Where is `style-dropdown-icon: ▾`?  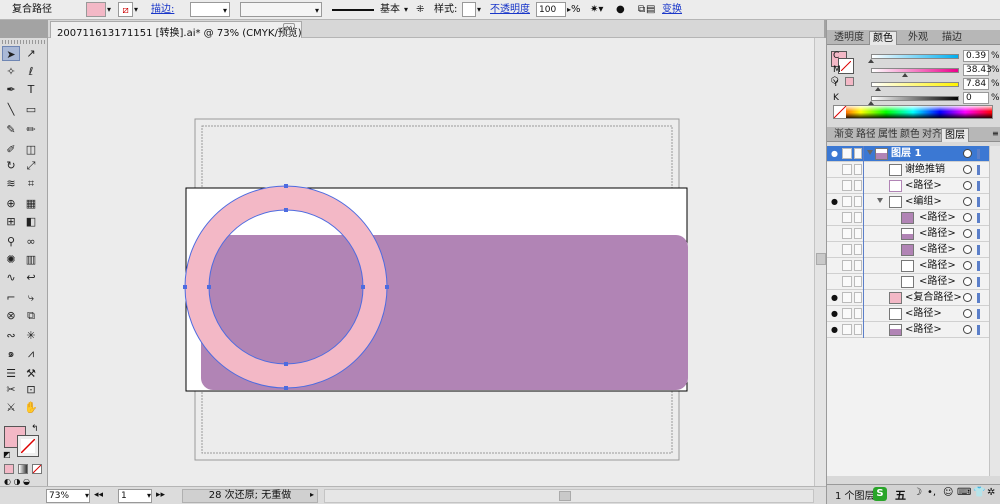 style-dropdown-icon: ▾ is located at coordinates (479, 9).